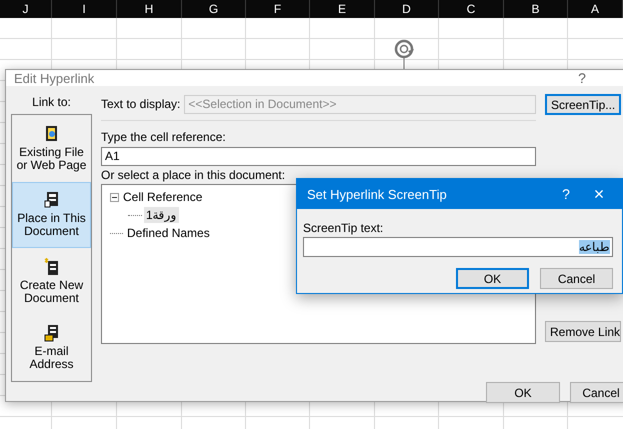 The width and height of the screenshot is (623, 429). What do you see at coordinates (458, 247) in the screenshot?
I see `screentip-text-field: طباعه` at bounding box center [458, 247].